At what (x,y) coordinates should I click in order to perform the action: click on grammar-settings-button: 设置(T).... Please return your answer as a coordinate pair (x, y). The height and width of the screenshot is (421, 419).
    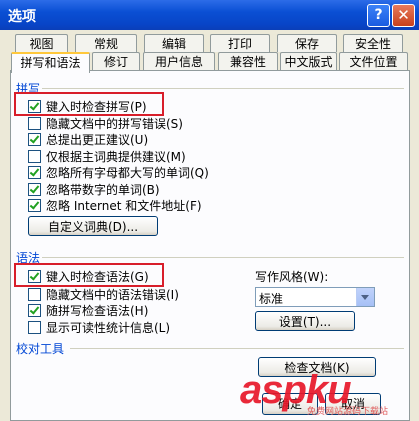
    Looking at the image, I should click on (305, 321).